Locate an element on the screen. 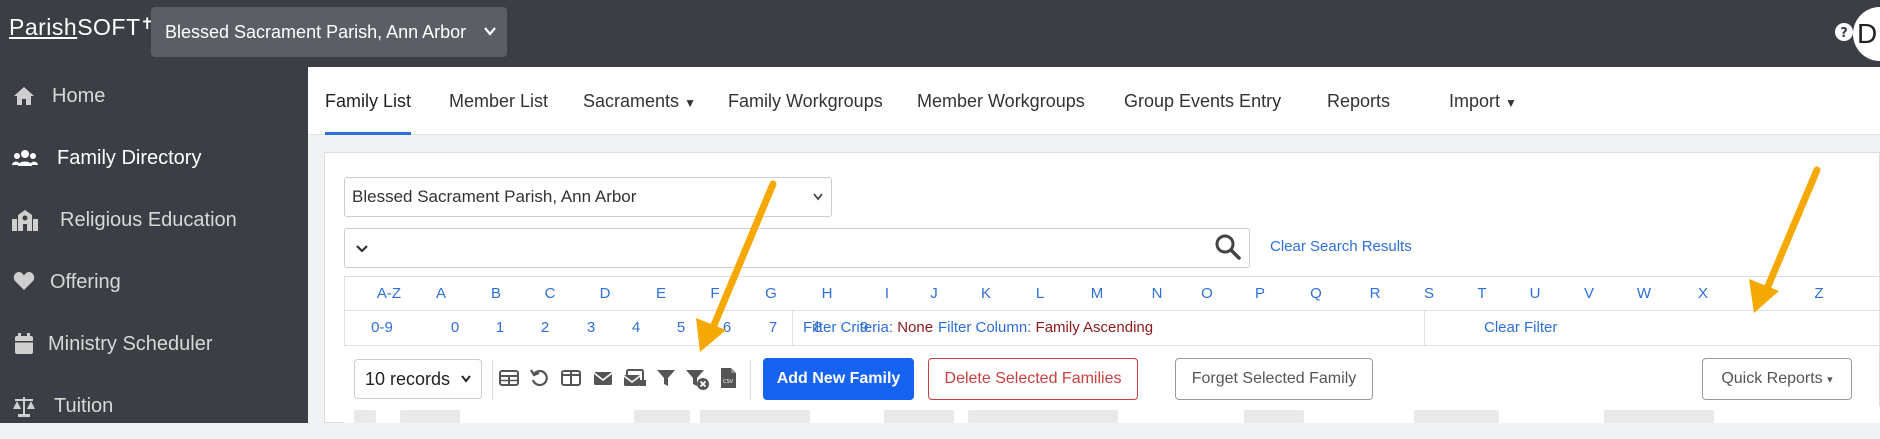 The width and height of the screenshot is (1880, 439). filter-criteria-value: None is located at coordinates (915, 327).